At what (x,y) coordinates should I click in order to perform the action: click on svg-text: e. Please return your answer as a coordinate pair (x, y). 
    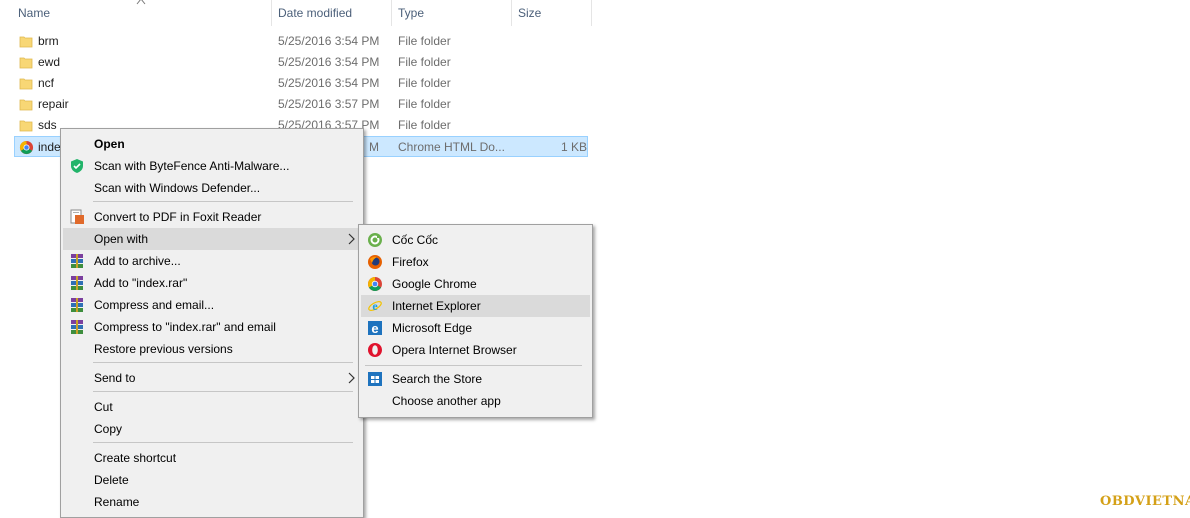
    Looking at the image, I should click on (375, 306).